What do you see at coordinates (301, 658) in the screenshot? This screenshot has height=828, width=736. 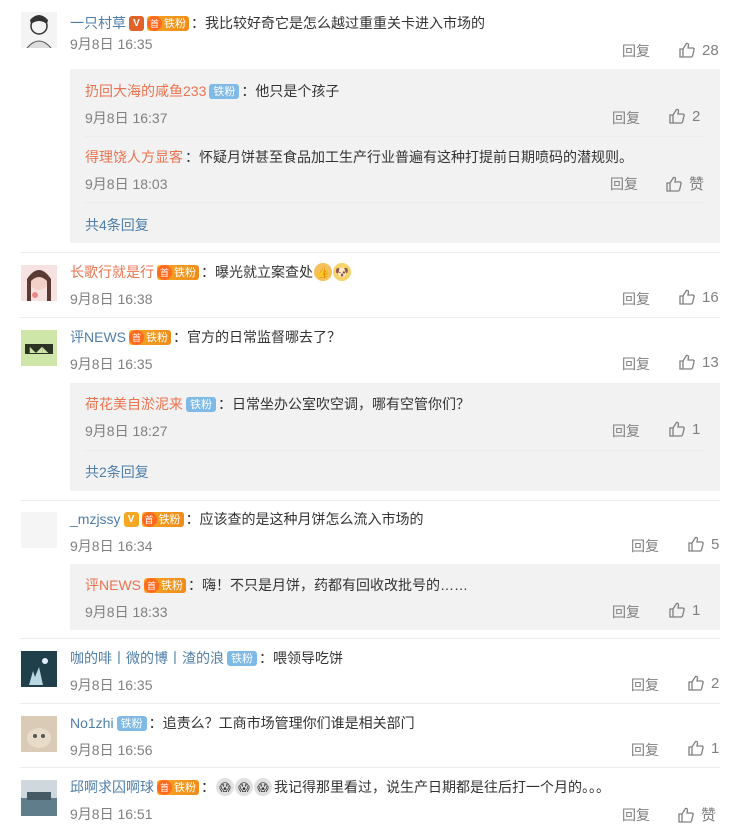 I see `comment-text: ：喂领导吃饼` at bounding box center [301, 658].